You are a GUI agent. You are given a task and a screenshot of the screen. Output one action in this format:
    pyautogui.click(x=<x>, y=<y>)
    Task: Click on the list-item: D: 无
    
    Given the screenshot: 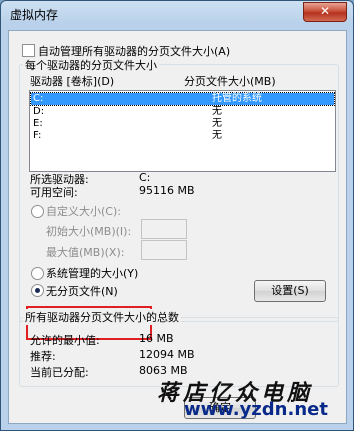 What is the action you would take?
    pyautogui.click(x=182, y=112)
    